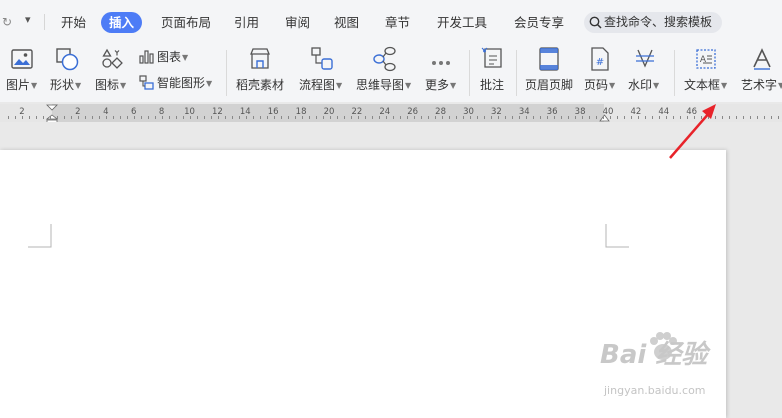 This screenshot has width=782, height=418. Describe the element at coordinates (246, 23) in the screenshot. I see `tab-references: 引用` at that location.